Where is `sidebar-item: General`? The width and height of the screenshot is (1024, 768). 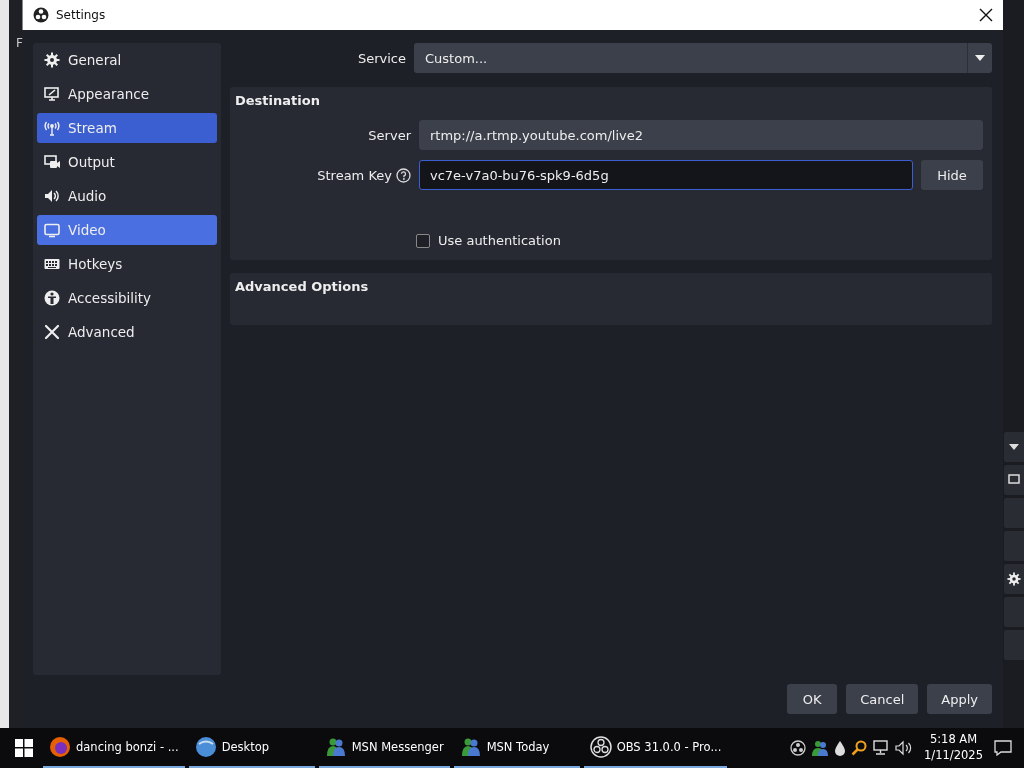
sidebar-item: General is located at coordinates (127, 60).